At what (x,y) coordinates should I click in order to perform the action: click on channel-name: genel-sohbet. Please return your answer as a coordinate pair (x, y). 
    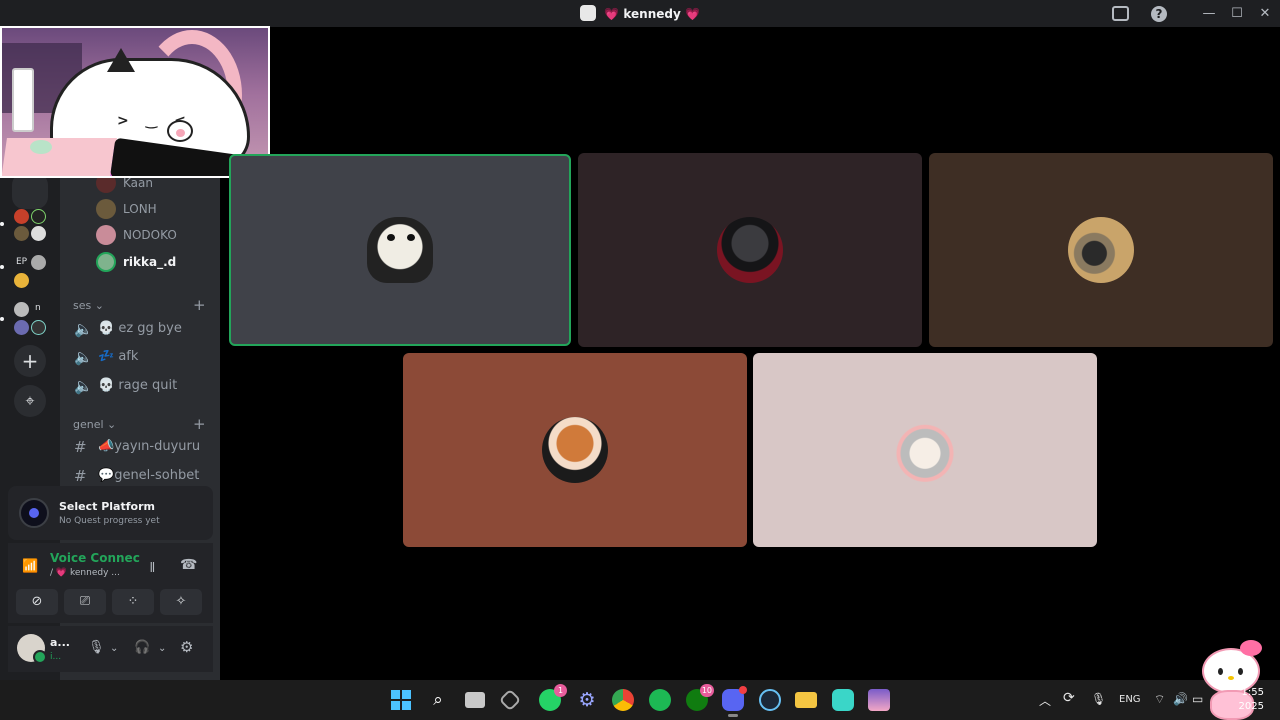
    Looking at the image, I should click on (157, 475).